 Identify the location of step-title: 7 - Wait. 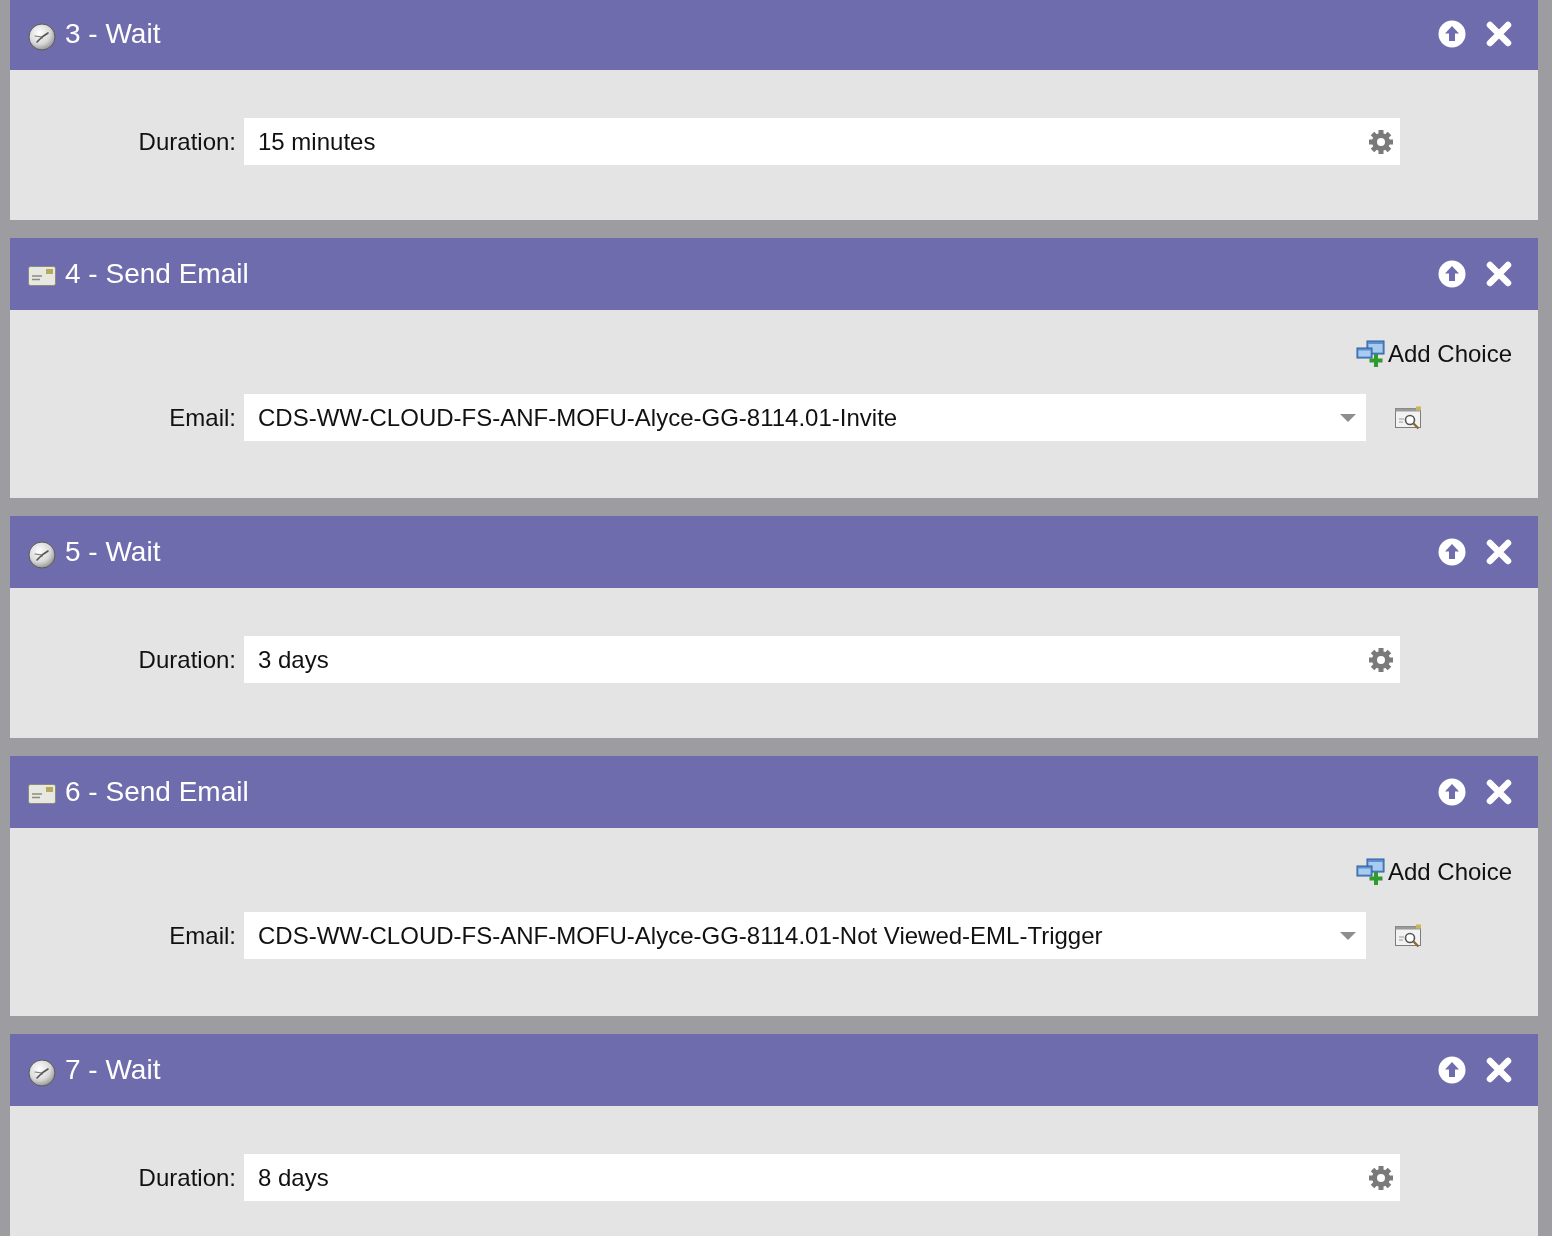
(113, 1070).